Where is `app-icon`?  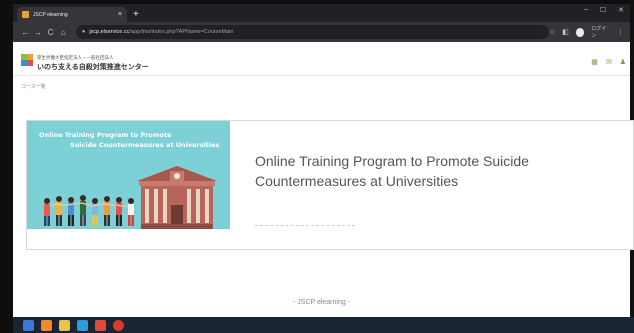 app-icon is located at coordinates (82, 325).